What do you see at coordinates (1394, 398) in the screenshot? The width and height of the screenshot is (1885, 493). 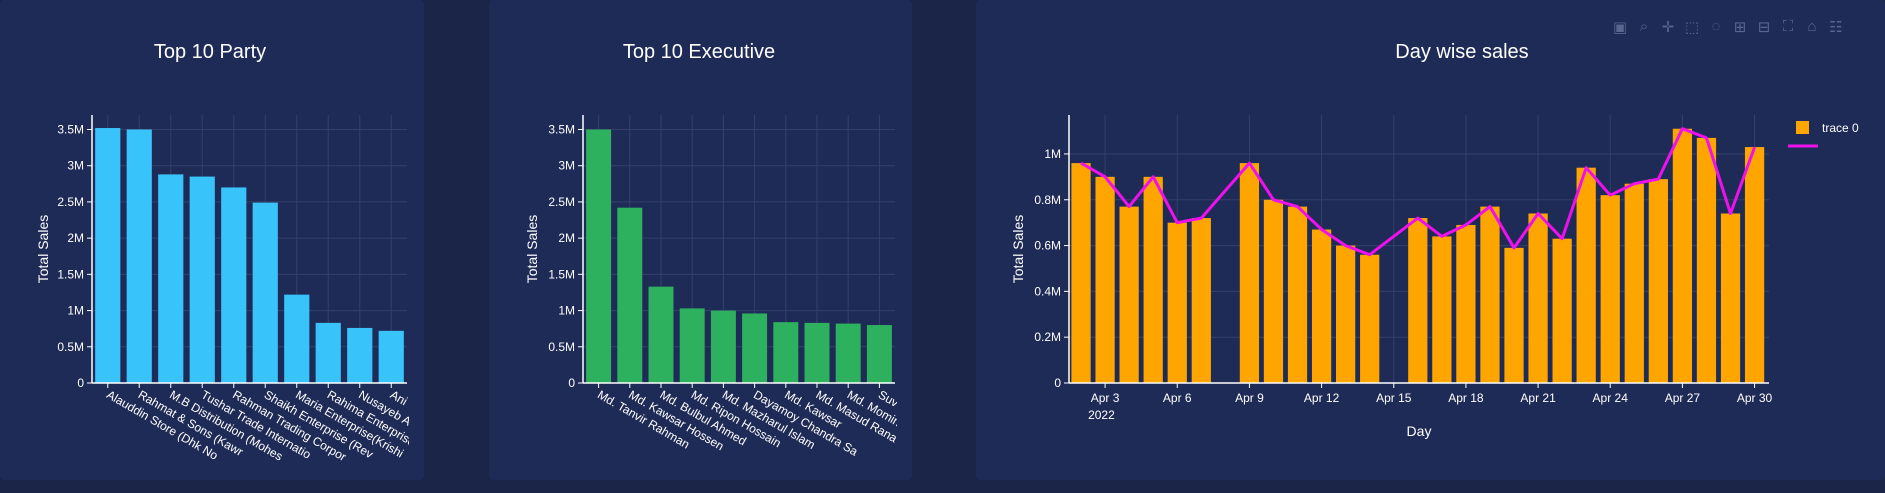 I see `x-tick-label: Apr 15` at bounding box center [1394, 398].